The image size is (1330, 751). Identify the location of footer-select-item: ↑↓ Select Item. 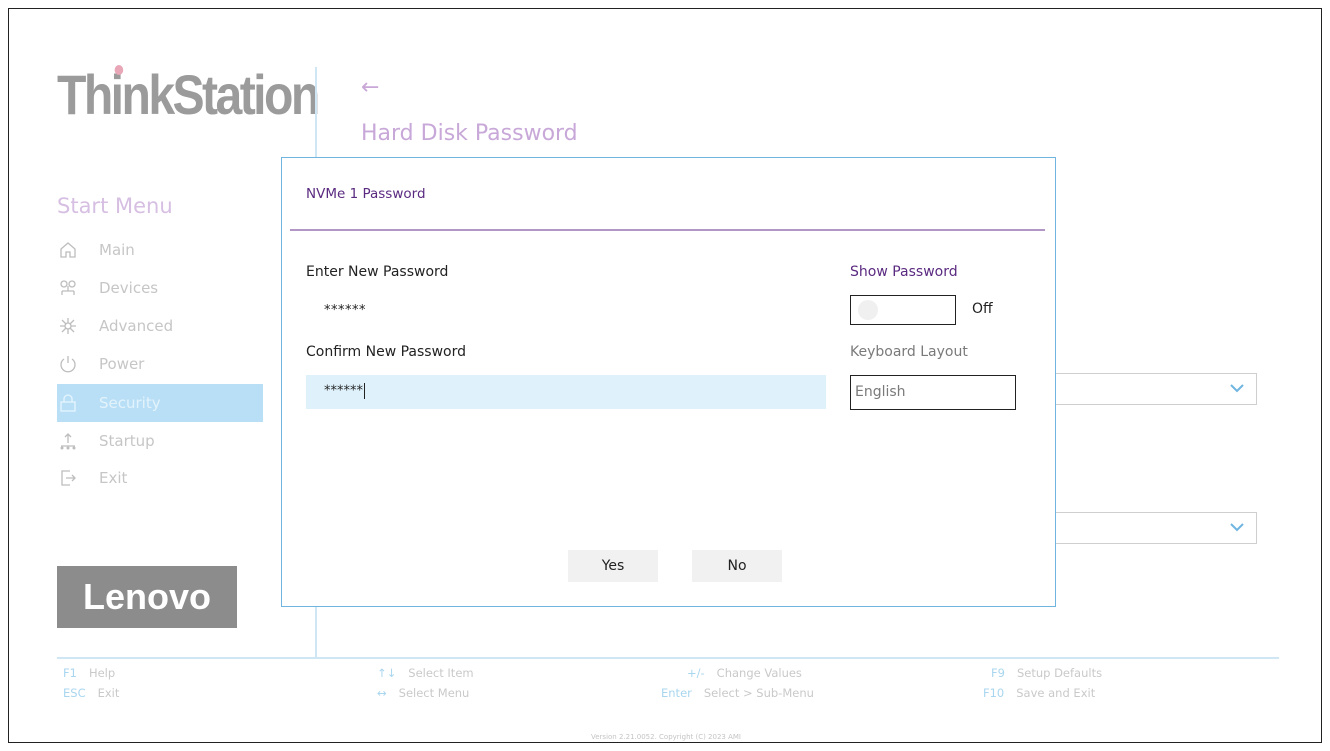
(425, 673).